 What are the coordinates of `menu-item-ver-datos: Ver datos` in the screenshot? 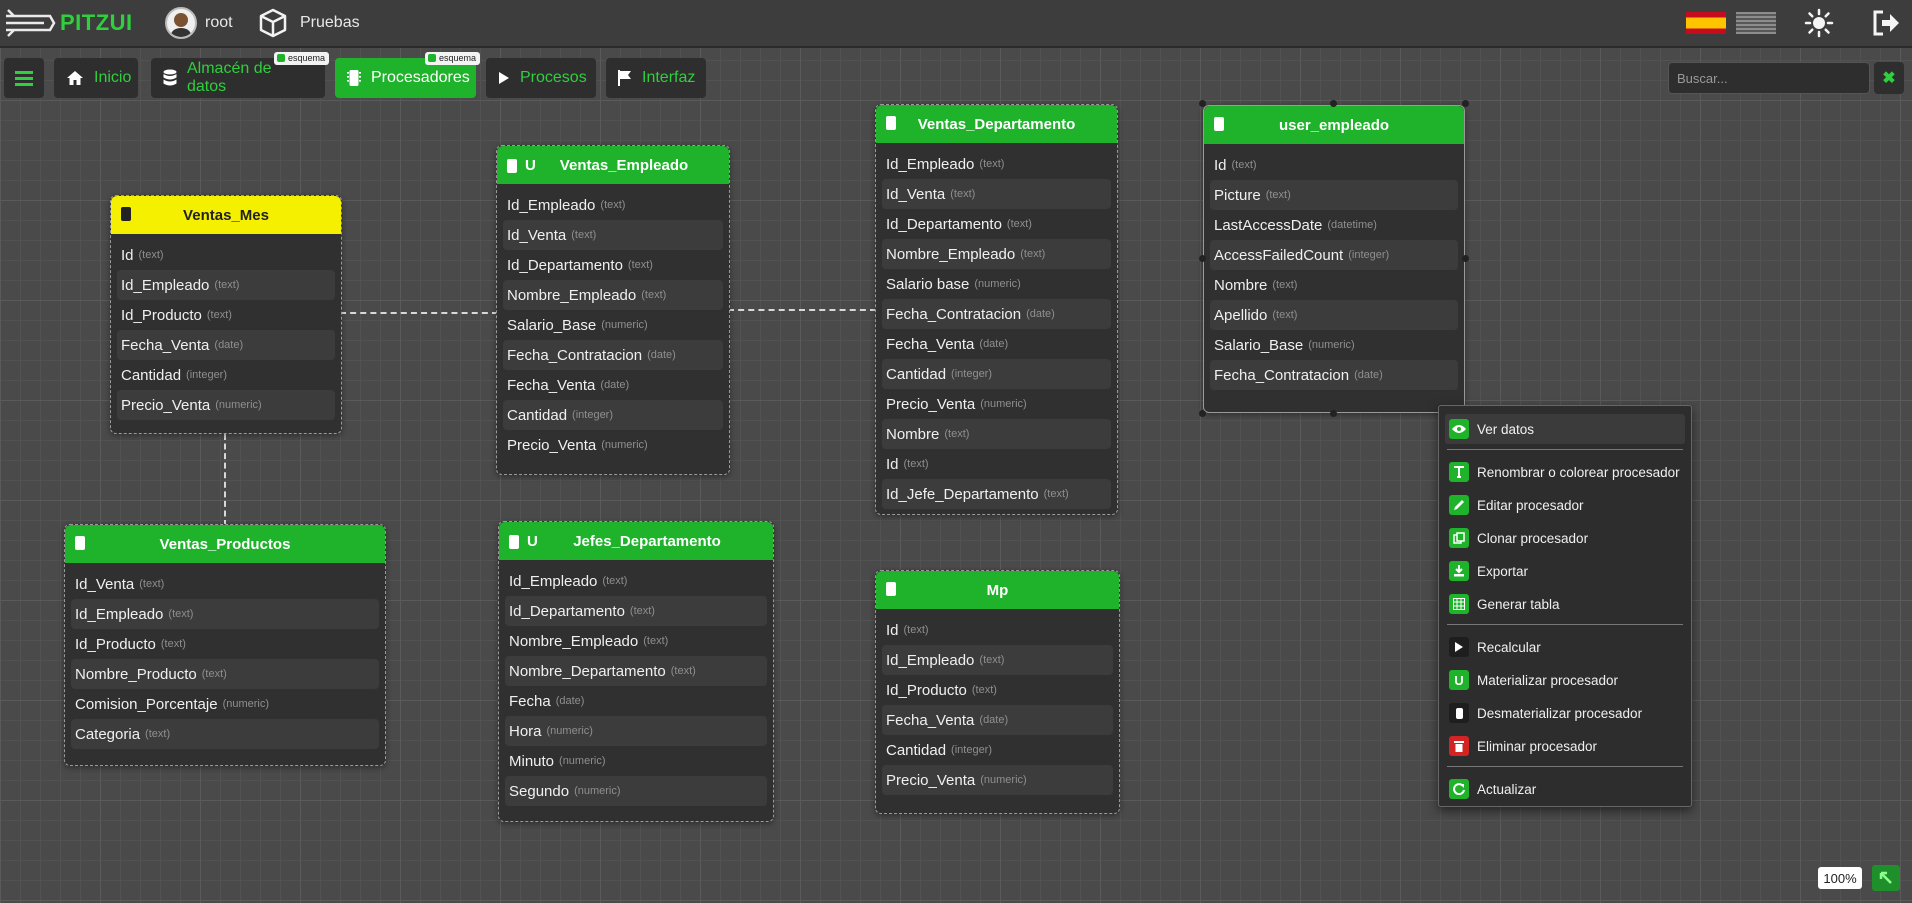 It's located at (1565, 429).